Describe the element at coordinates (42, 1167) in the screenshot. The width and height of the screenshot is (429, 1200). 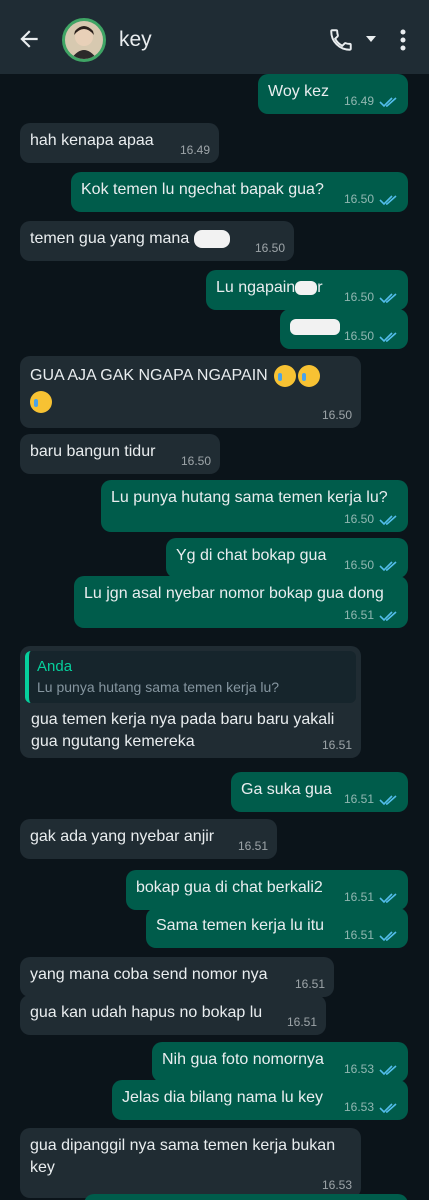
I see `message-text-line: key` at that location.